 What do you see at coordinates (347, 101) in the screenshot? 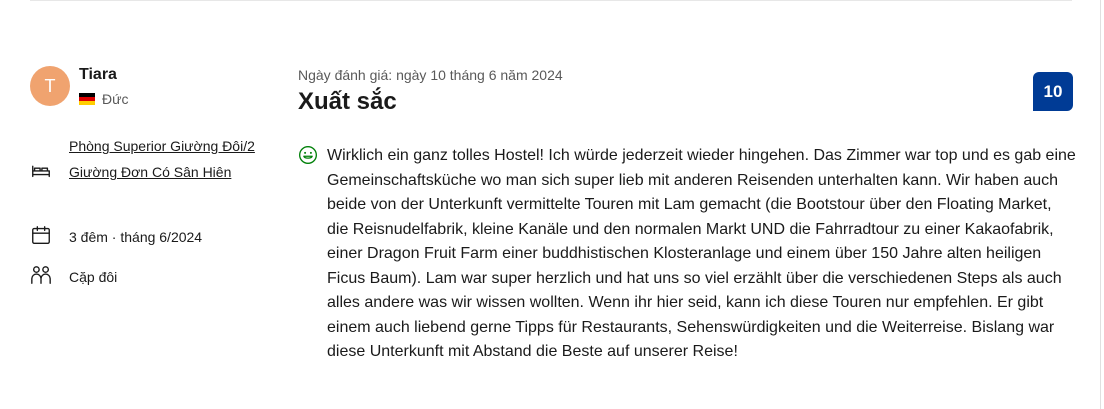
I see `review-title: Xuất sắc` at bounding box center [347, 101].